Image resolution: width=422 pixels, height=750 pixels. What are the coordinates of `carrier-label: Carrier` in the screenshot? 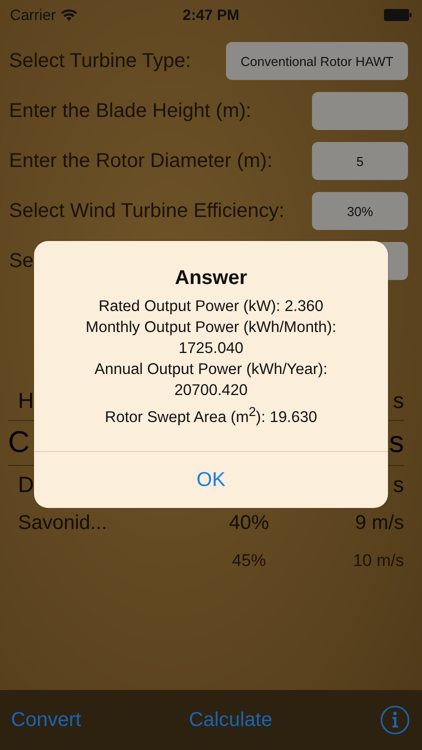 It's located at (33, 15).